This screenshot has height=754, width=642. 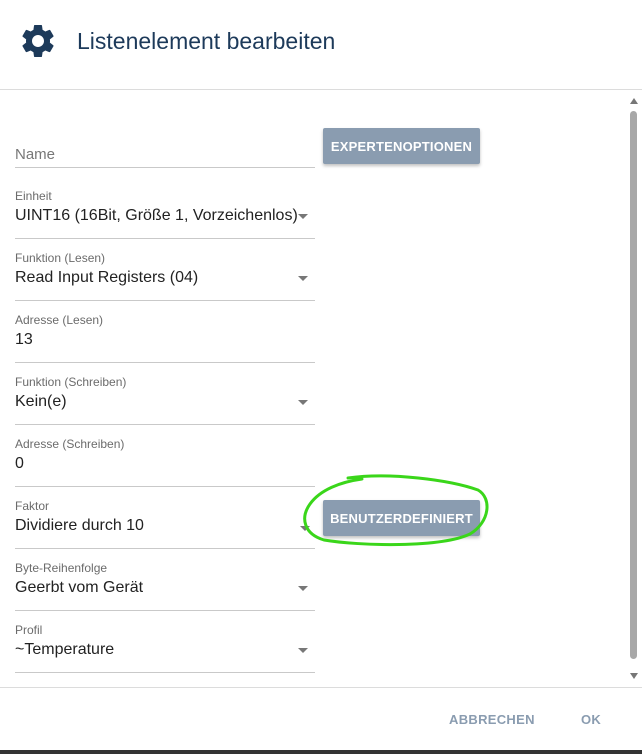 What do you see at coordinates (38, 40) in the screenshot?
I see `gear-icon` at bounding box center [38, 40].